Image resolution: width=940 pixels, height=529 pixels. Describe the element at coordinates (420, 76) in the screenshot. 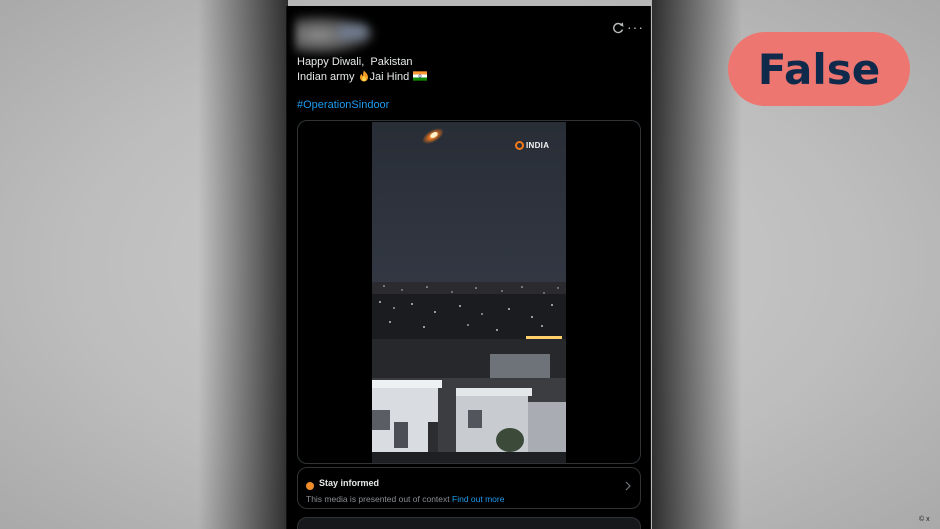

I see `india-flag-icon` at that location.